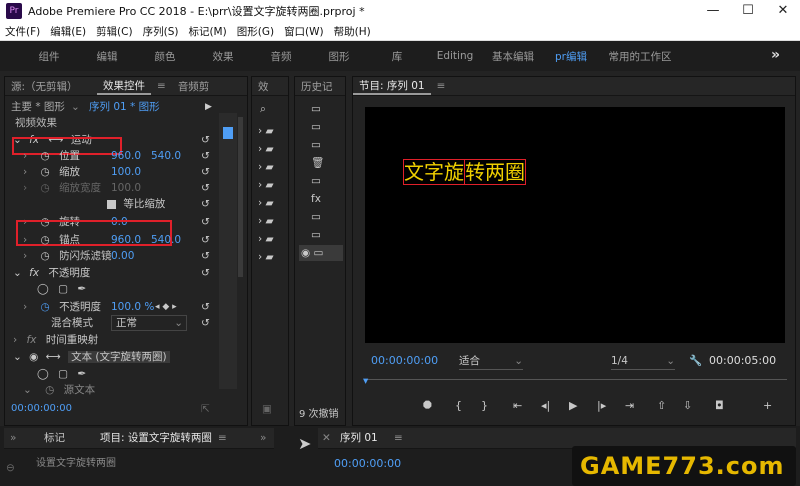 The width and height of the screenshot is (800, 486). I want to click on workspace-tab-graphics: 图形, so click(339, 56).